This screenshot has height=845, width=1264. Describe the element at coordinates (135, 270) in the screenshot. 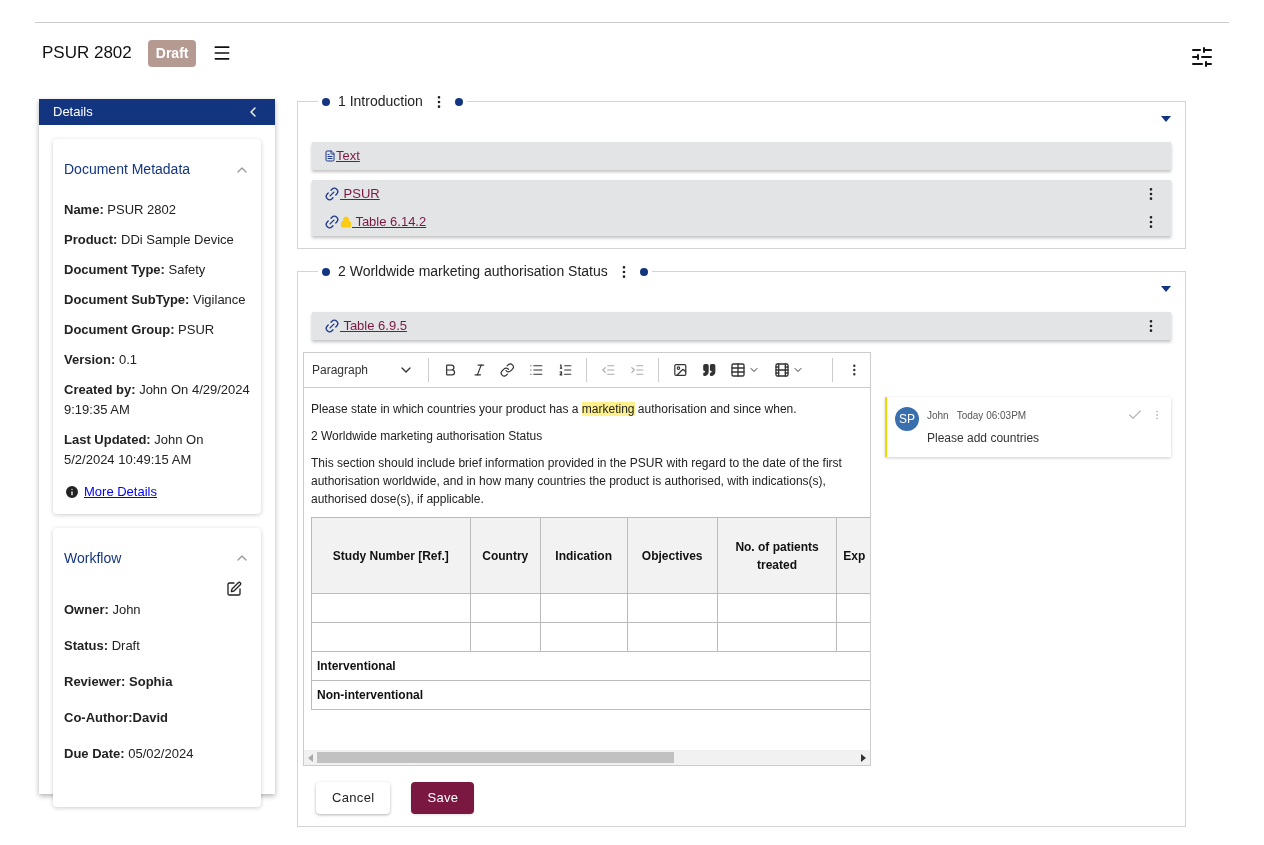

I see `field-text: Document Type: Safety` at that location.